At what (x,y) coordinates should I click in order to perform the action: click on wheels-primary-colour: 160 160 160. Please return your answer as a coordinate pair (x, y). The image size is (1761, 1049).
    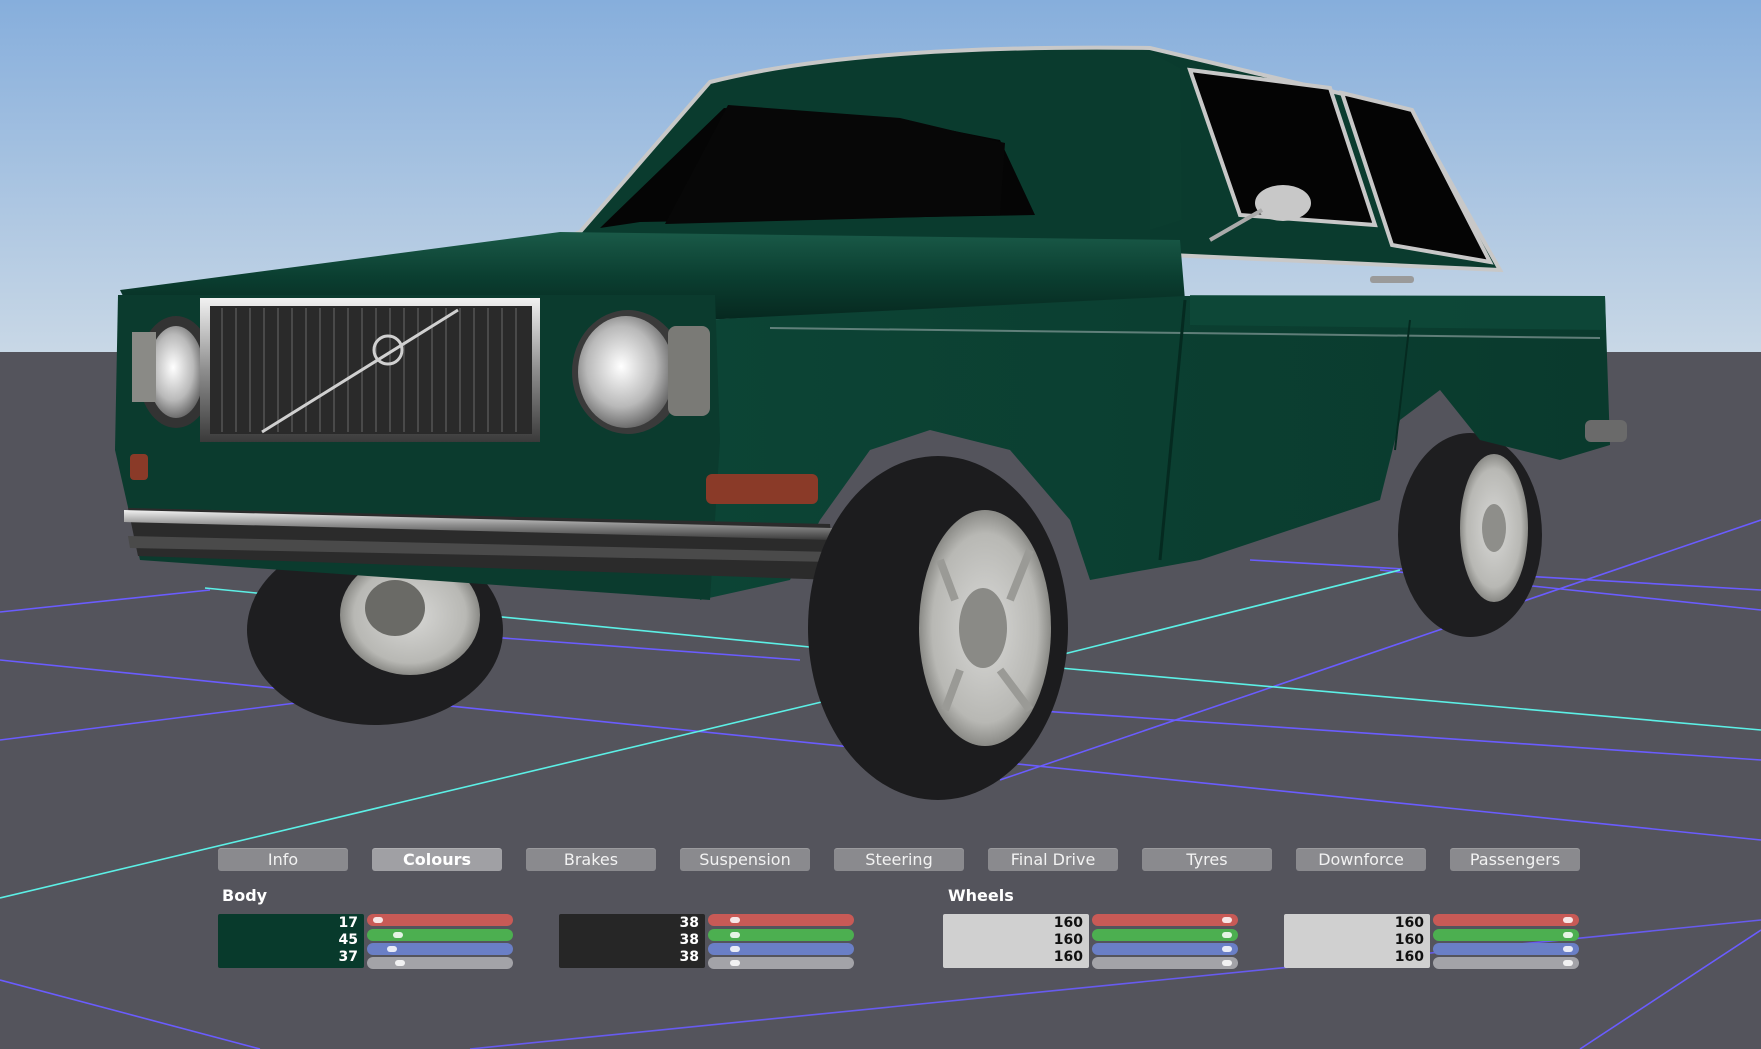
    Looking at the image, I should click on (1091, 942).